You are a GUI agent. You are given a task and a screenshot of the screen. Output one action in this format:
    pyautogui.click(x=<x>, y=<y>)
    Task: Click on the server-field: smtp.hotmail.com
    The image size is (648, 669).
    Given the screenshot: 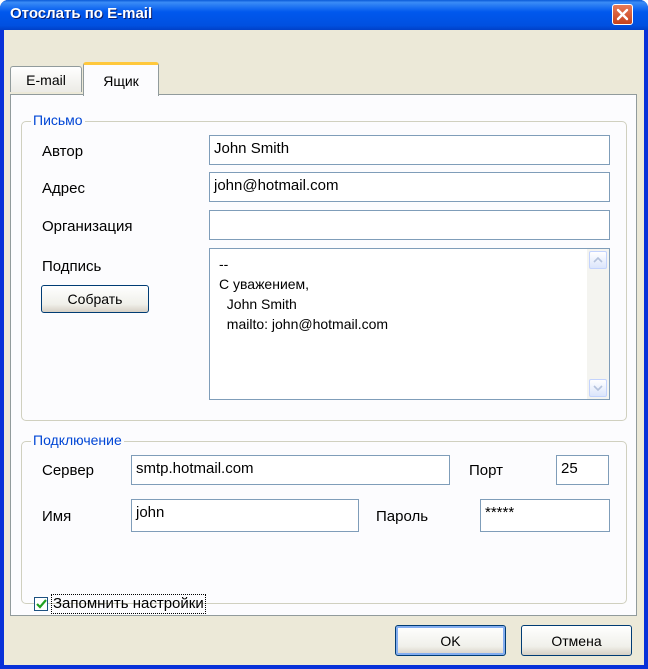 What is the action you would take?
    pyautogui.click(x=290, y=470)
    